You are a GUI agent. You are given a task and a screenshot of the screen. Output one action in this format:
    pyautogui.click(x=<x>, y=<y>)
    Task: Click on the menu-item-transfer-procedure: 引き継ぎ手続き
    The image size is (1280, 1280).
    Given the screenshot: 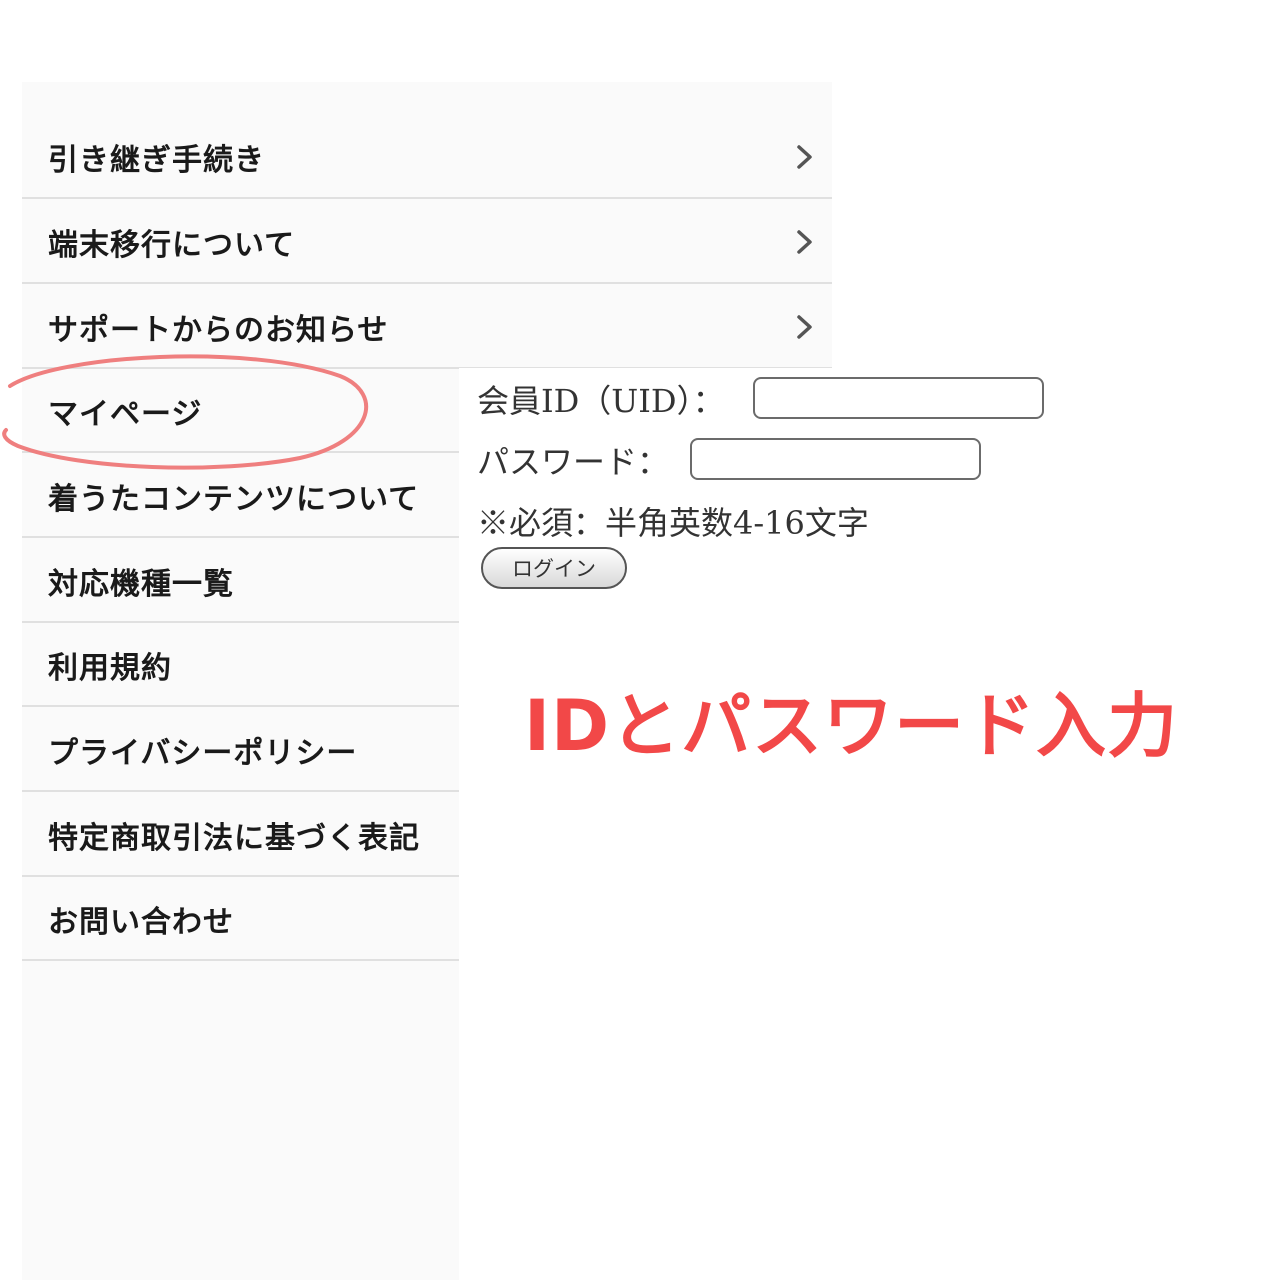 What is the action you would take?
    pyautogui.click(x=427, y=157)
    